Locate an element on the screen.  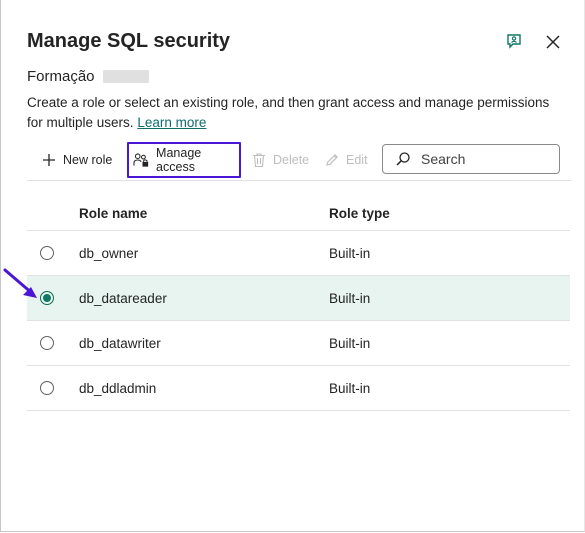
edit-button: Edit is located at coordinates (346, 160).